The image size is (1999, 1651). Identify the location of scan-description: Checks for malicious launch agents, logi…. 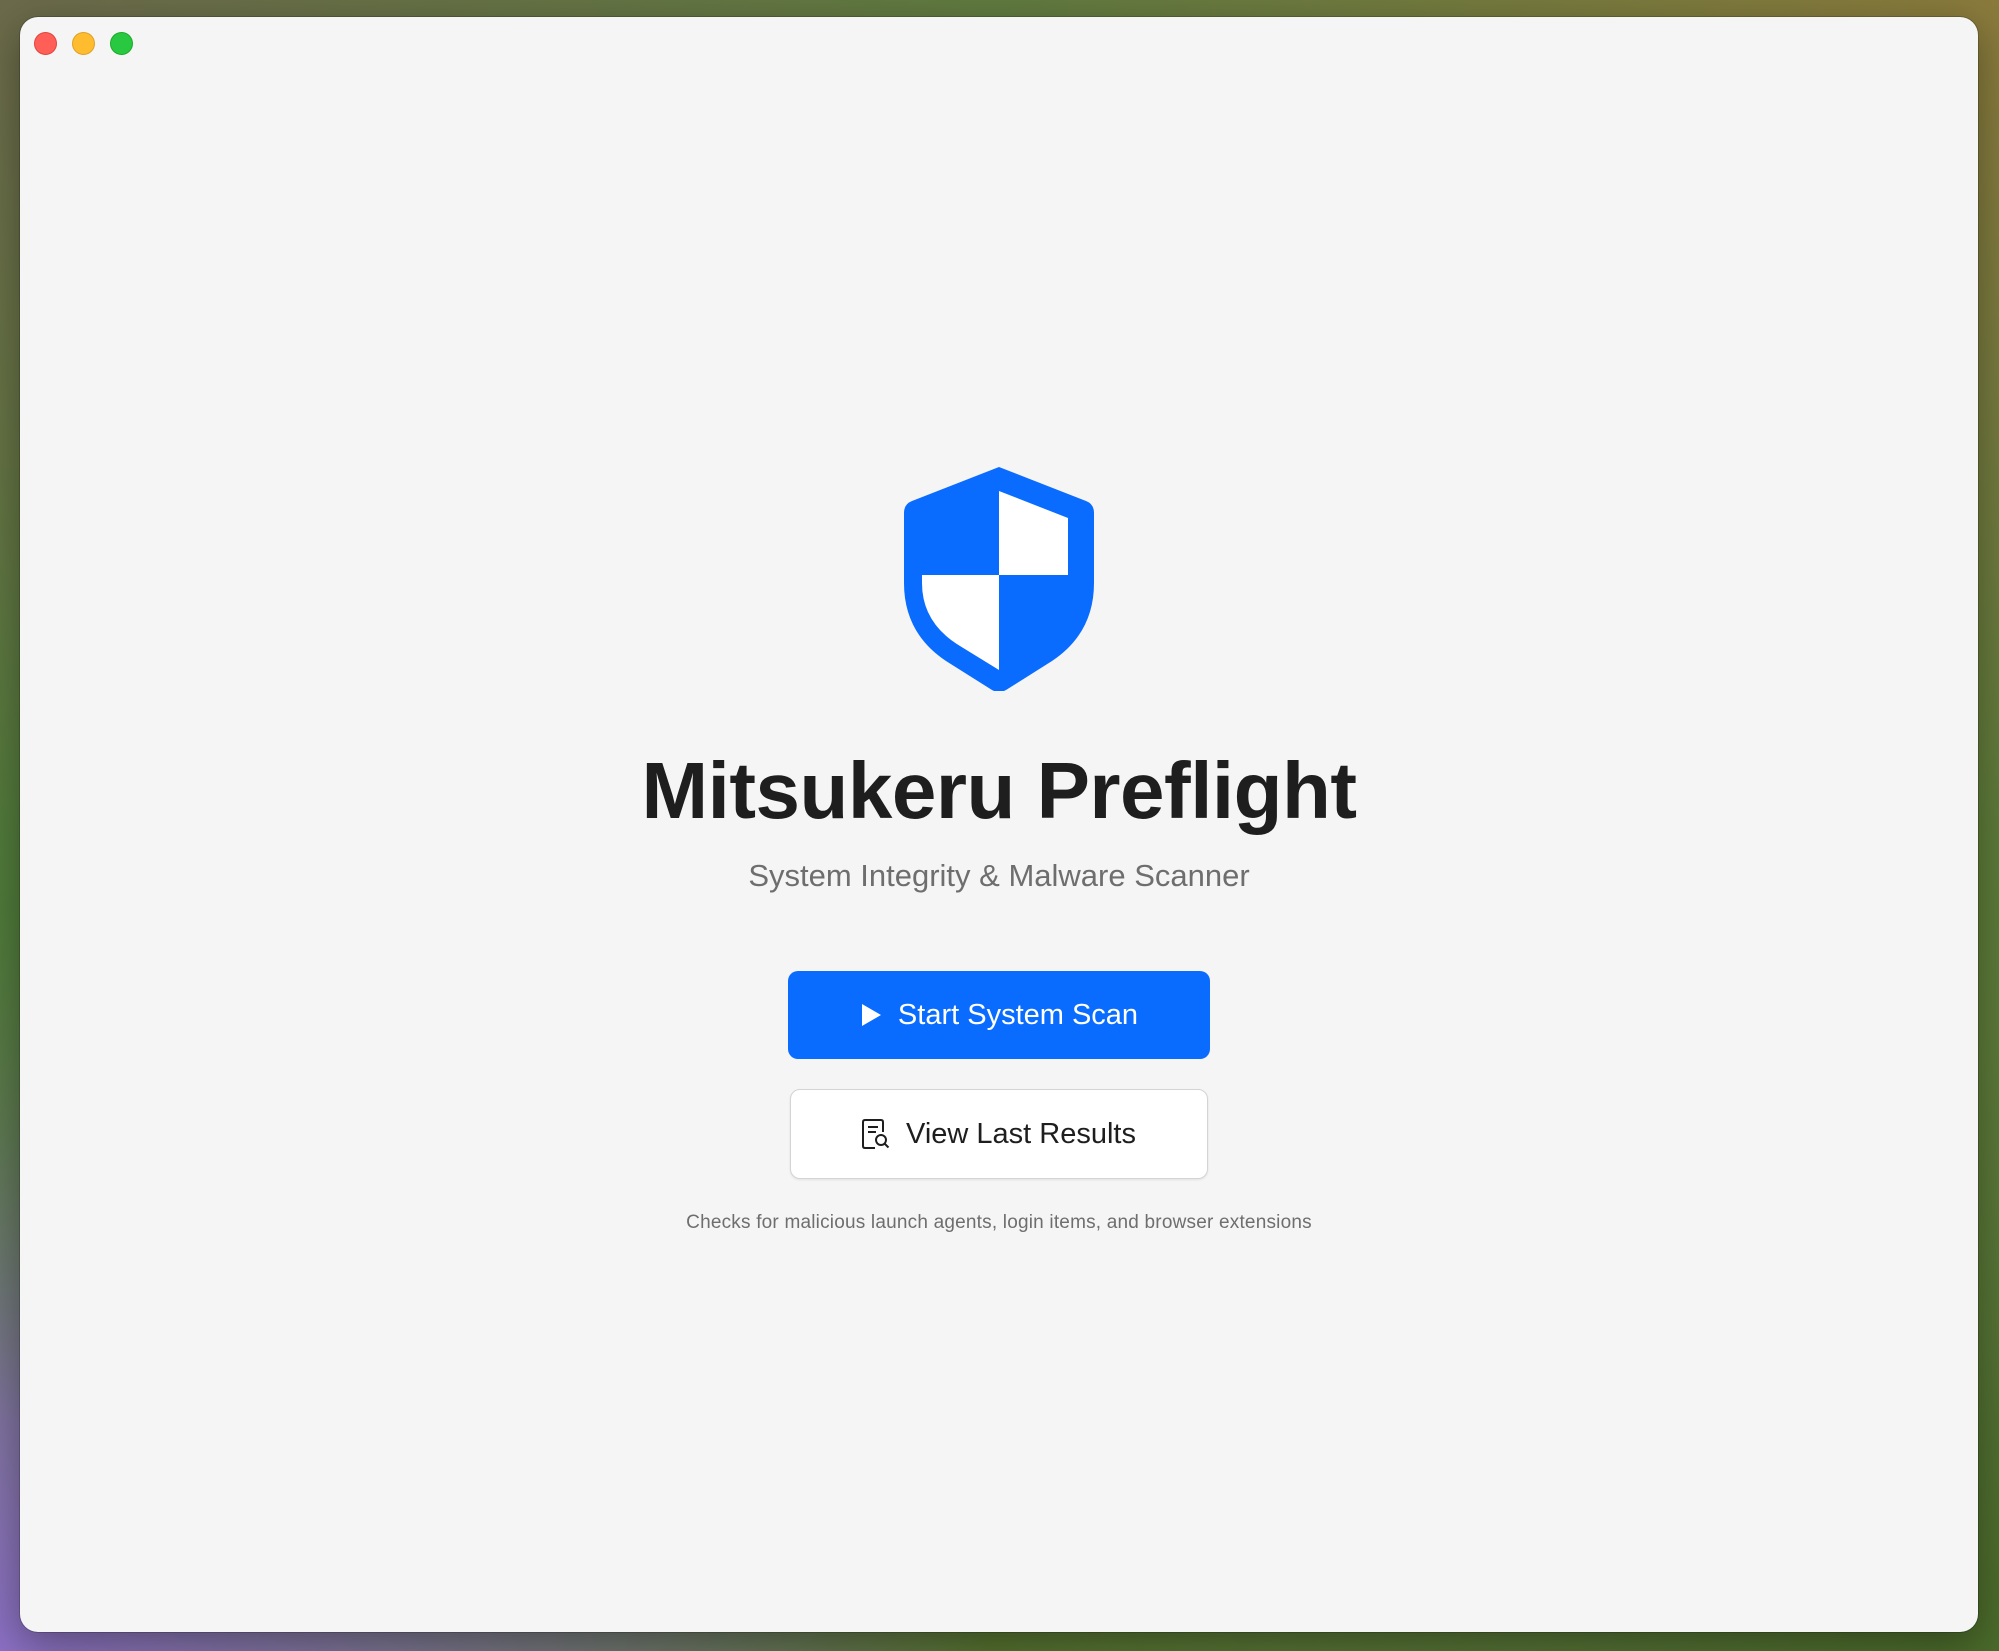
(999, 1222).